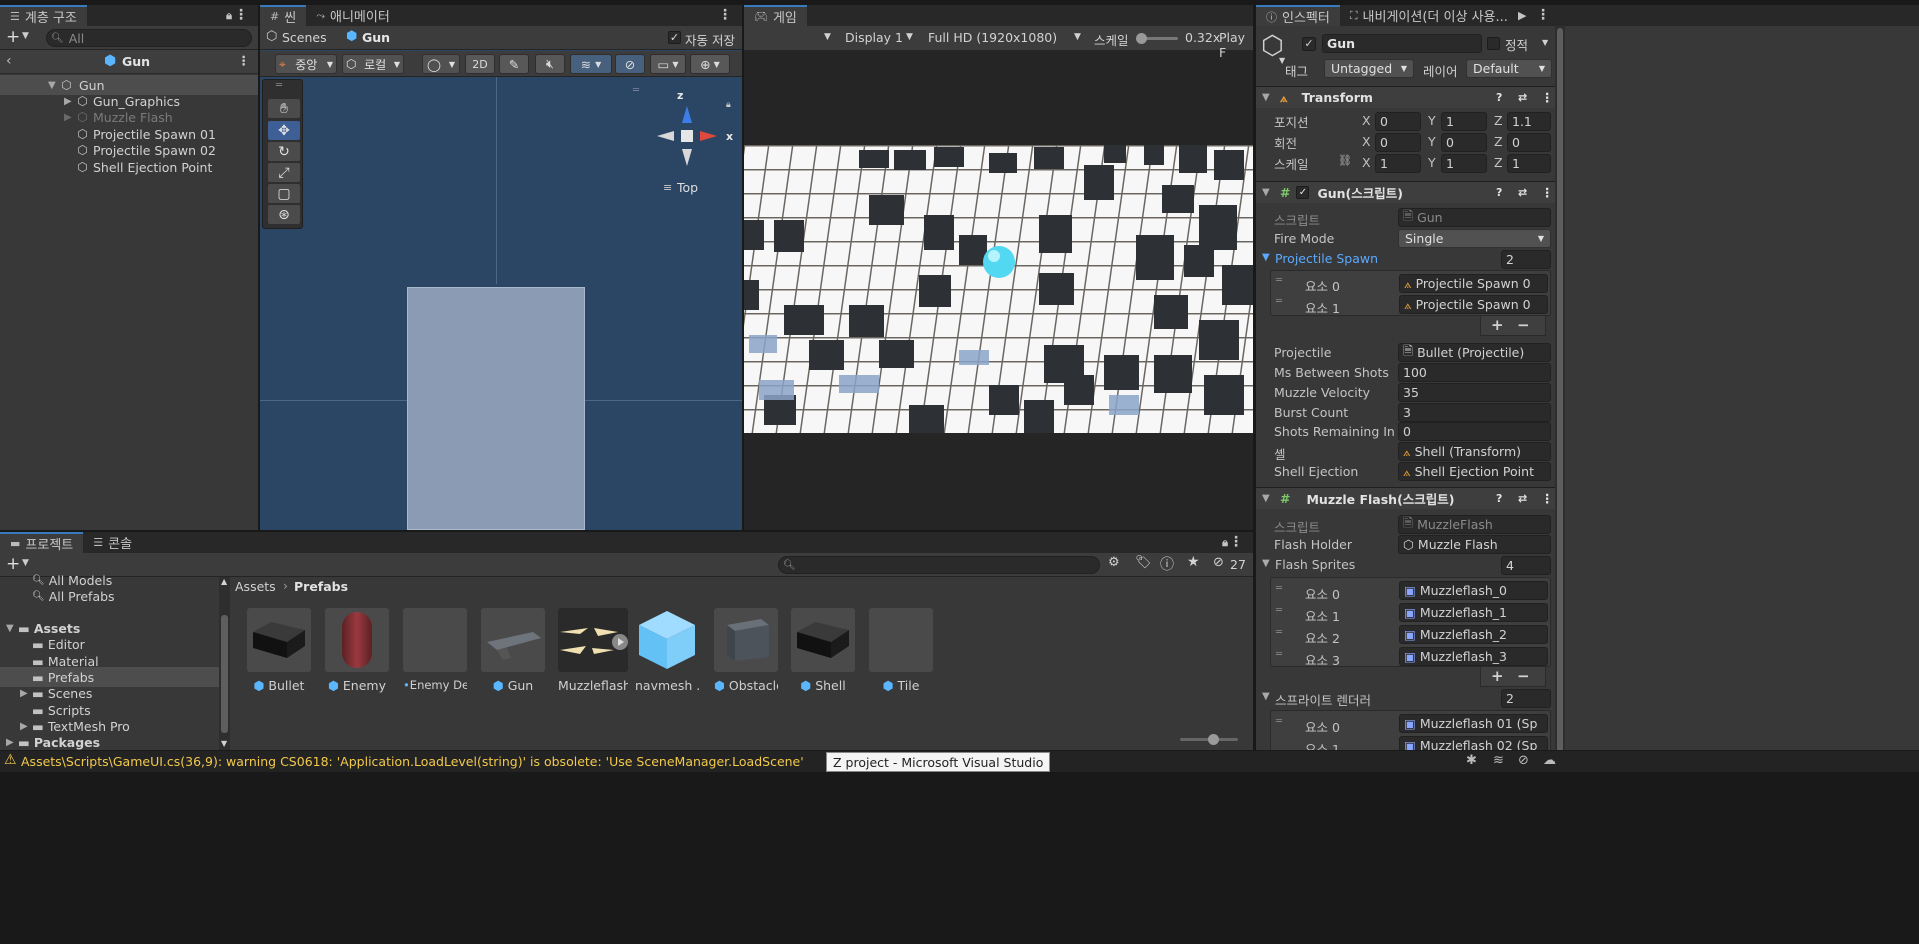 The height and width of the screenshot is (944, 1919). Describe the element at coordinates (1474, 352) in the screenshot. I see `projectile-field: 🗎 Bullet (Projectile)` at that location.